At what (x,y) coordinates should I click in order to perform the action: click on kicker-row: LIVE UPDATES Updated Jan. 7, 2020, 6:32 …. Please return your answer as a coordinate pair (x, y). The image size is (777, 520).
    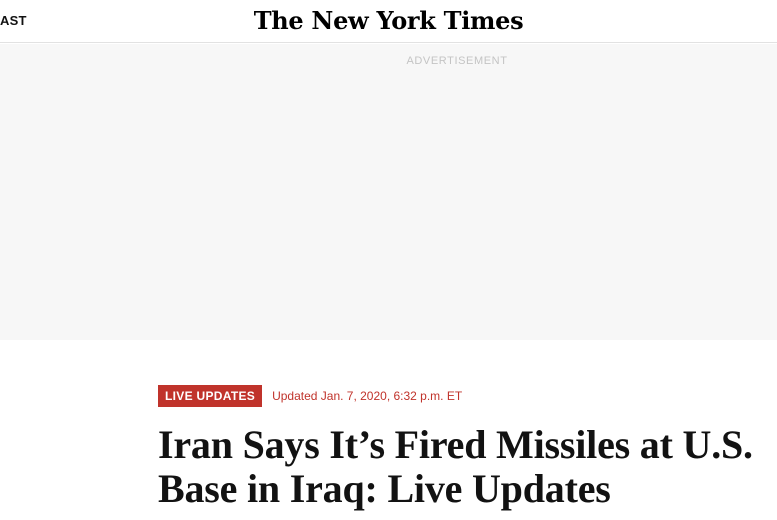
    Looking at the image, I should click on (458, 396).